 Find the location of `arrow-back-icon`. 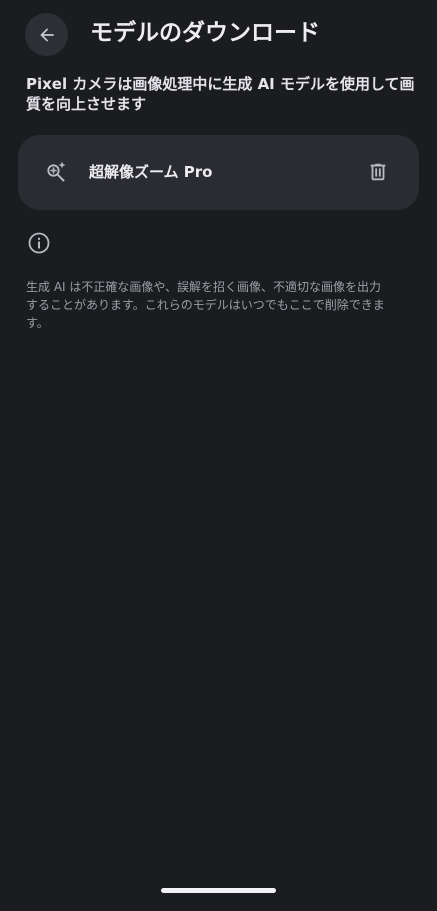

arrow-back-icon is located at coordinates (46, 34).